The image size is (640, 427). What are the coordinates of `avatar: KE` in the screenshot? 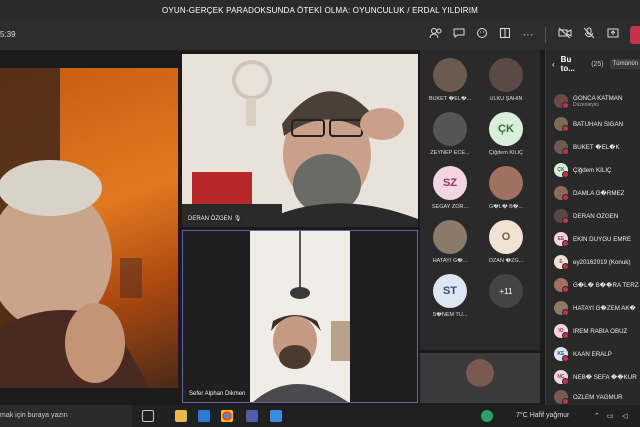 It's located at (561, 354).